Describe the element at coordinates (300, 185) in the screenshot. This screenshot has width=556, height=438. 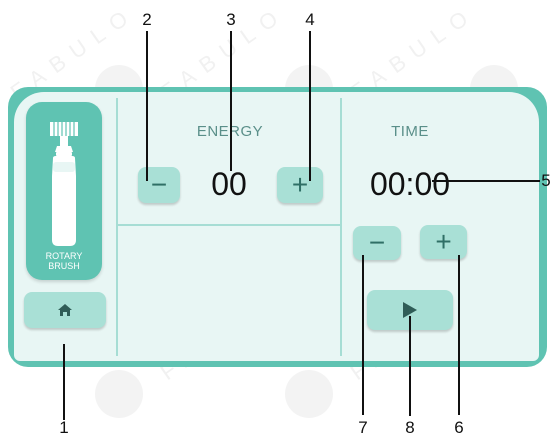
I see `energy-plus-button: +` at that location.